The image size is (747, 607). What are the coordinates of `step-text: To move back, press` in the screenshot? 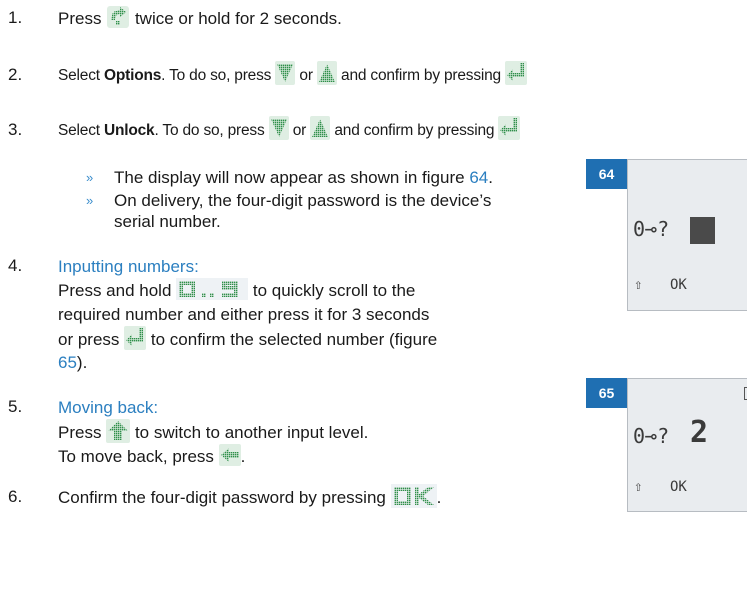 It's located at (136, 456).